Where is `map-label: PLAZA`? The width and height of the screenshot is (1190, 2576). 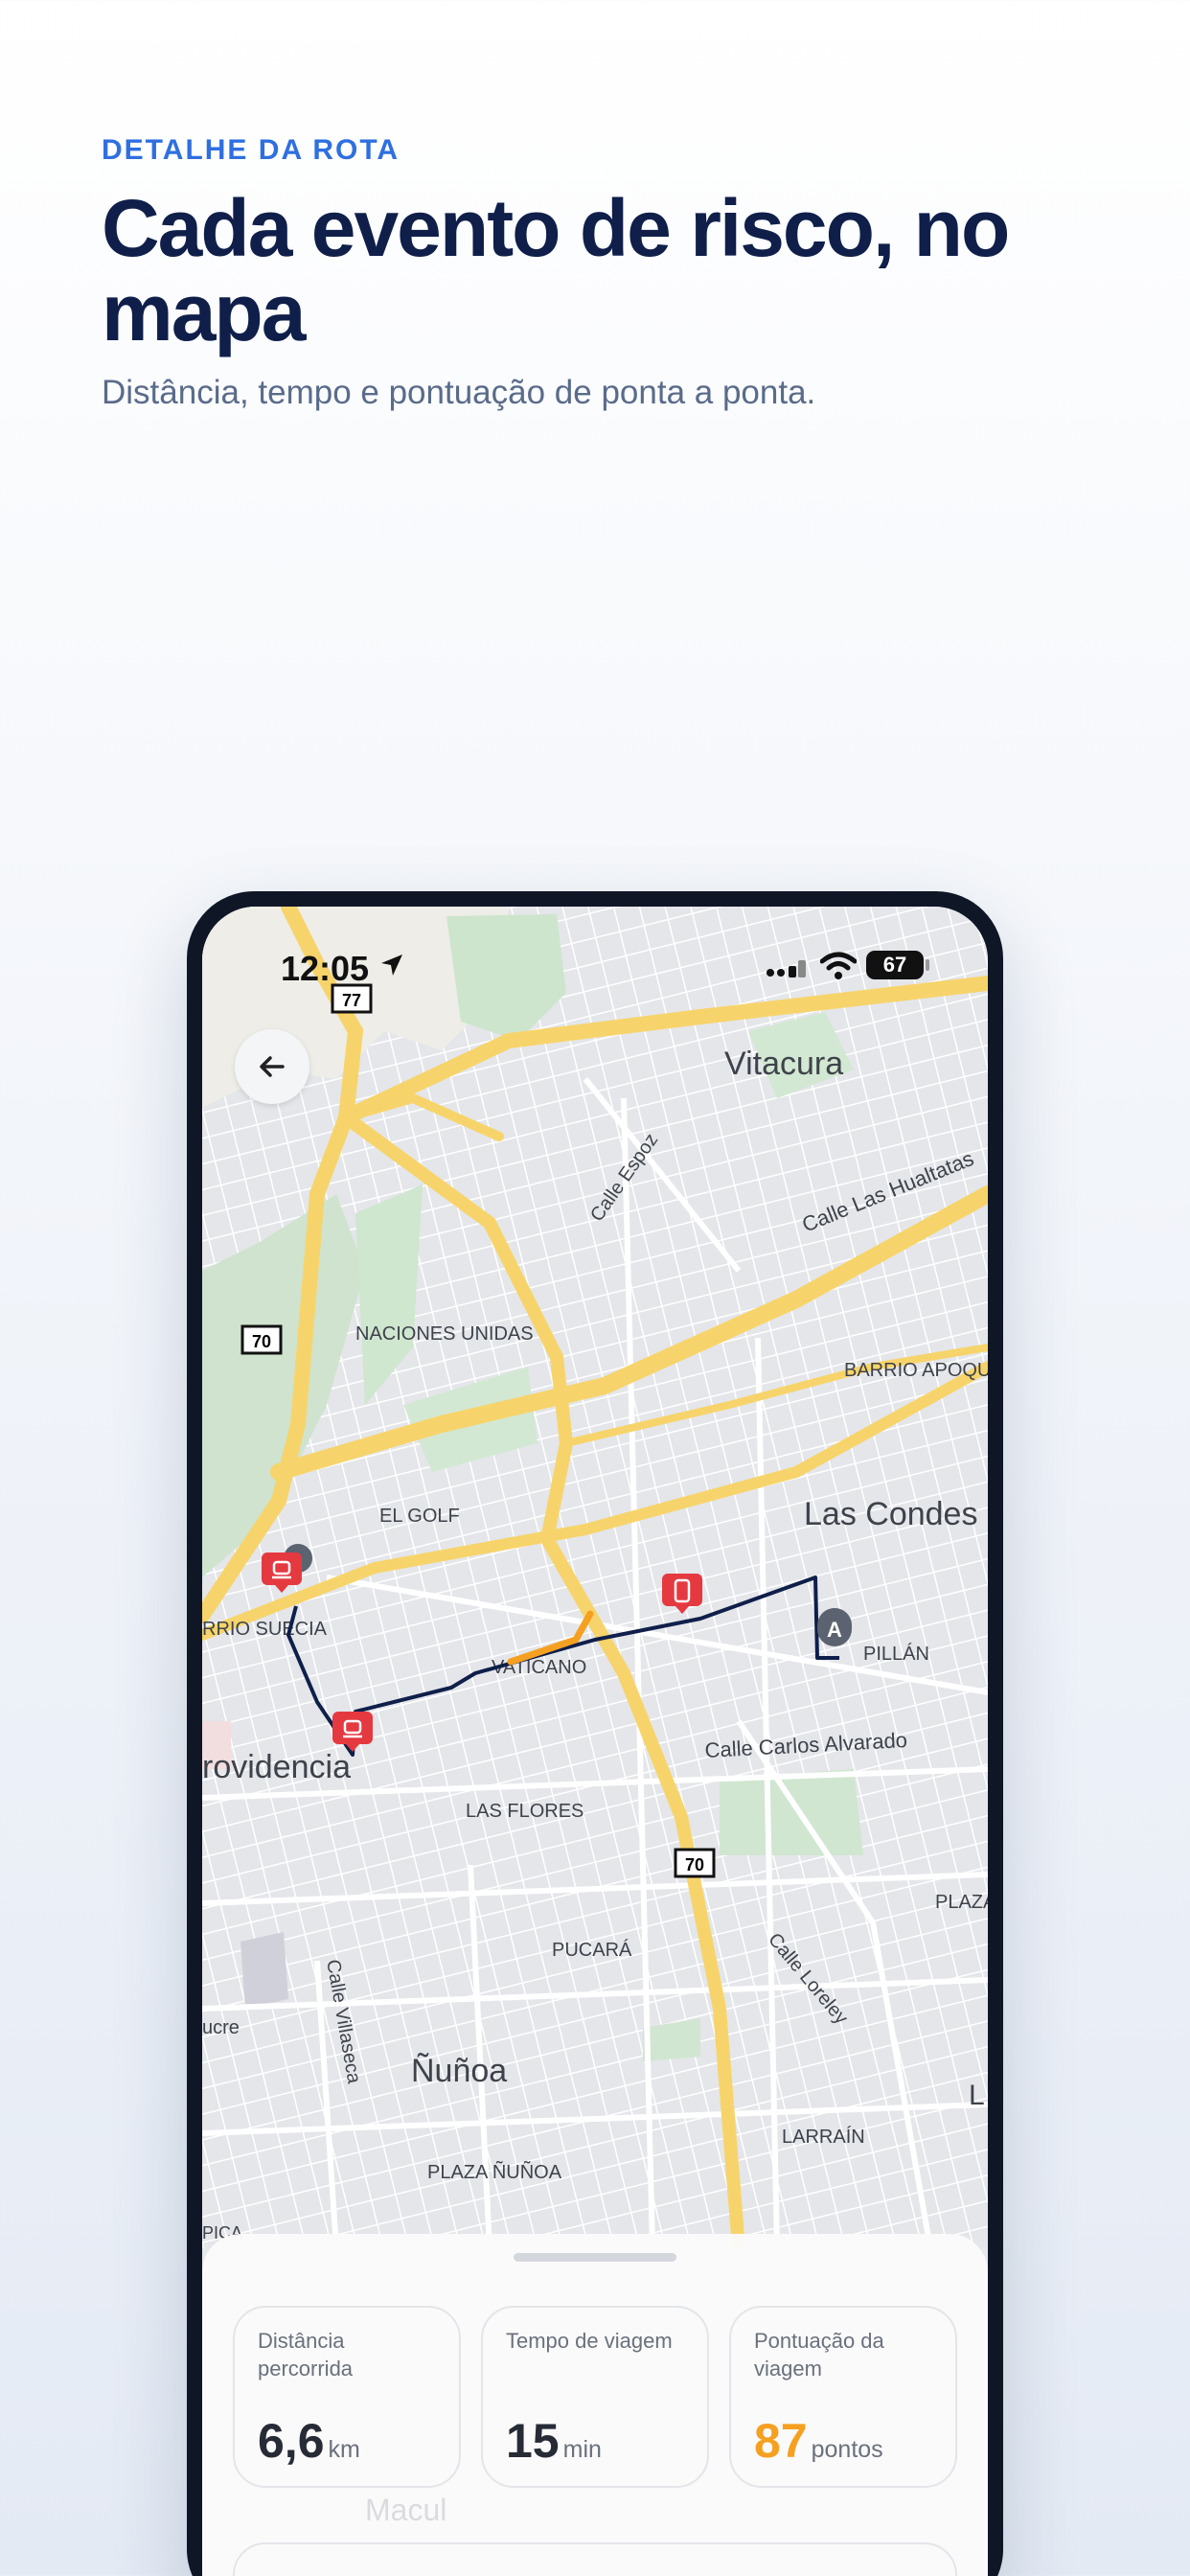
map-label: PLAZA is located at coordinates (962, 1902).